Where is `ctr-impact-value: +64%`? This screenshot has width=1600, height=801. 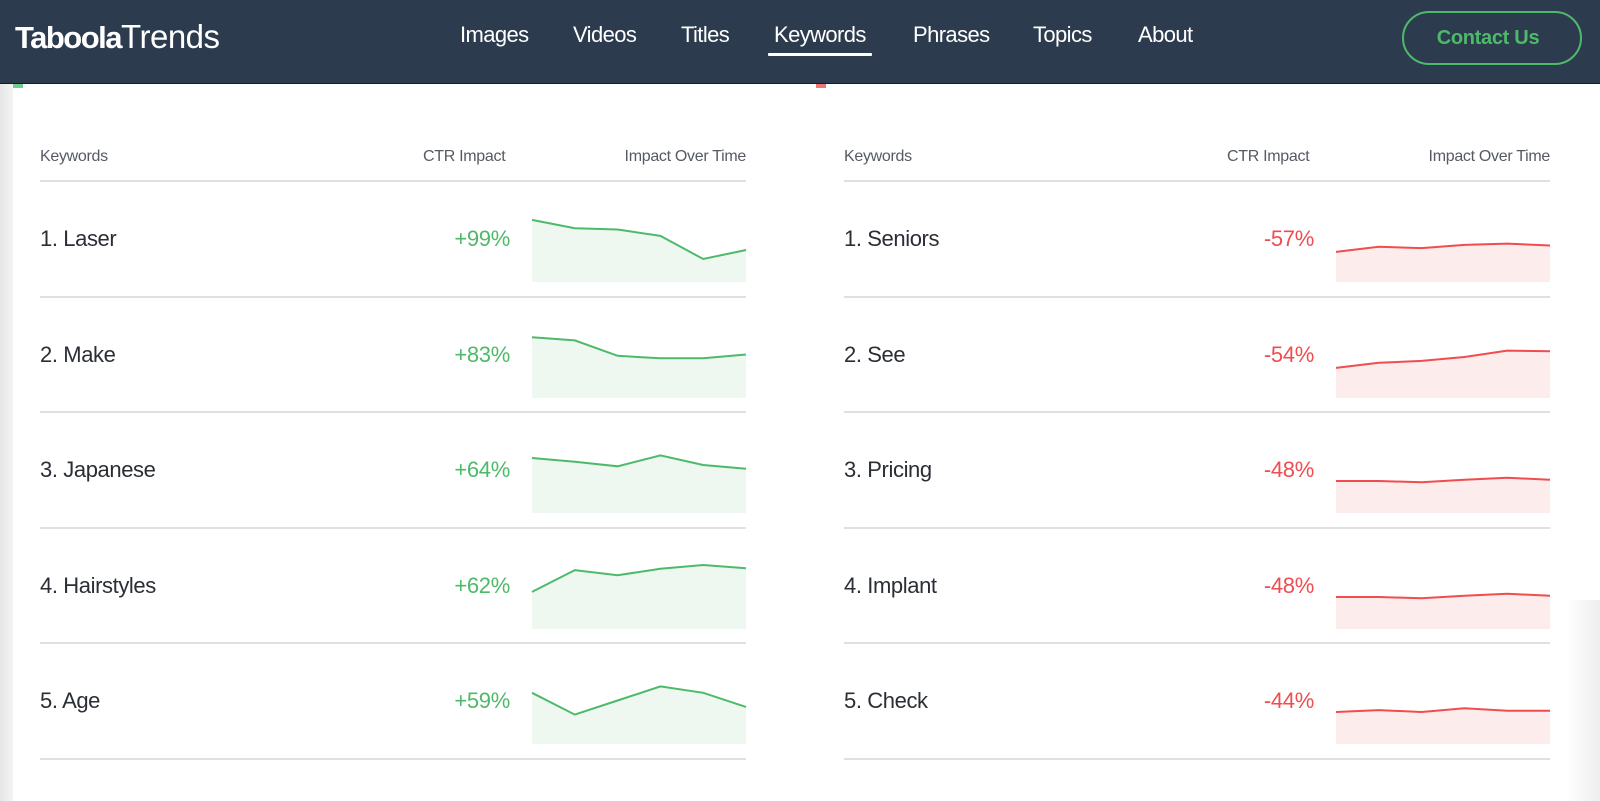
ctr-impact-value: +64% is located at coordinates (482, 469).